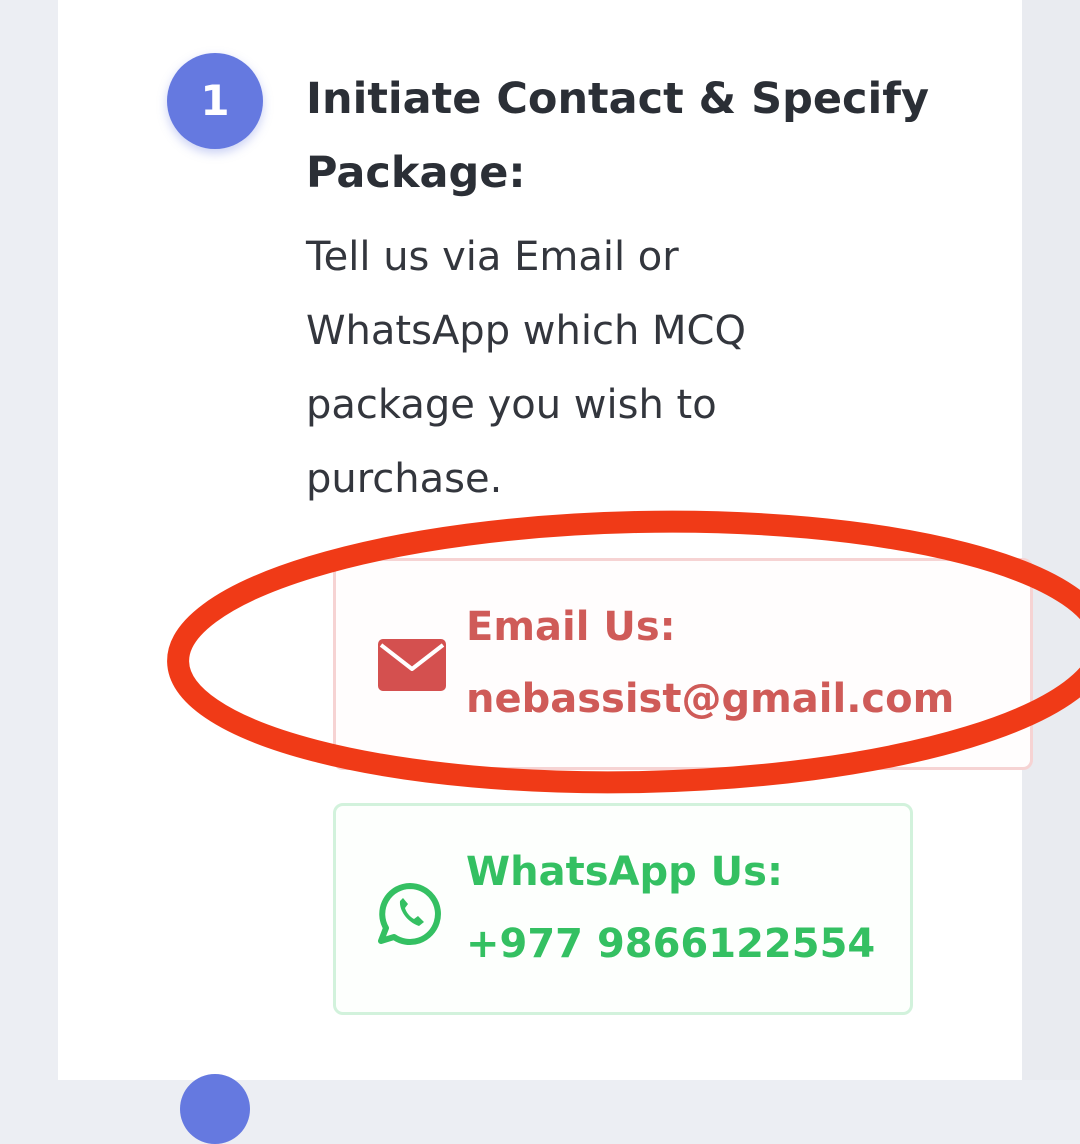 The image size is (1080, 1144). Describe the element at coordinates (710, 699) in the screenshot. I see `email-address: nebassist@gmail.com` at that location.